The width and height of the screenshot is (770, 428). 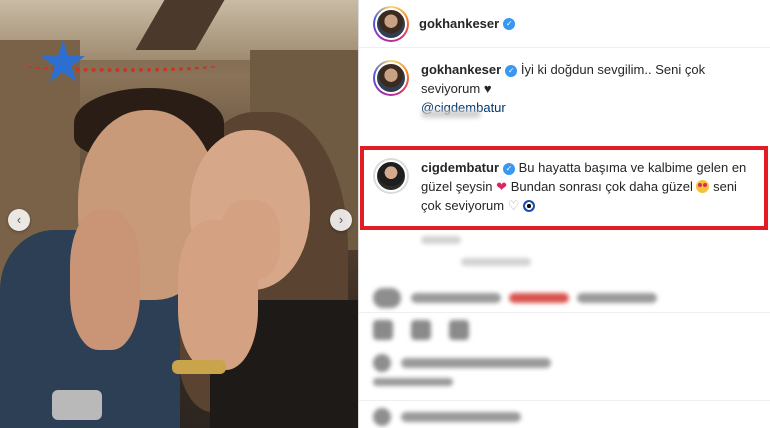 I want to click on comment-meta-blurred, so click(x=441, y=240).